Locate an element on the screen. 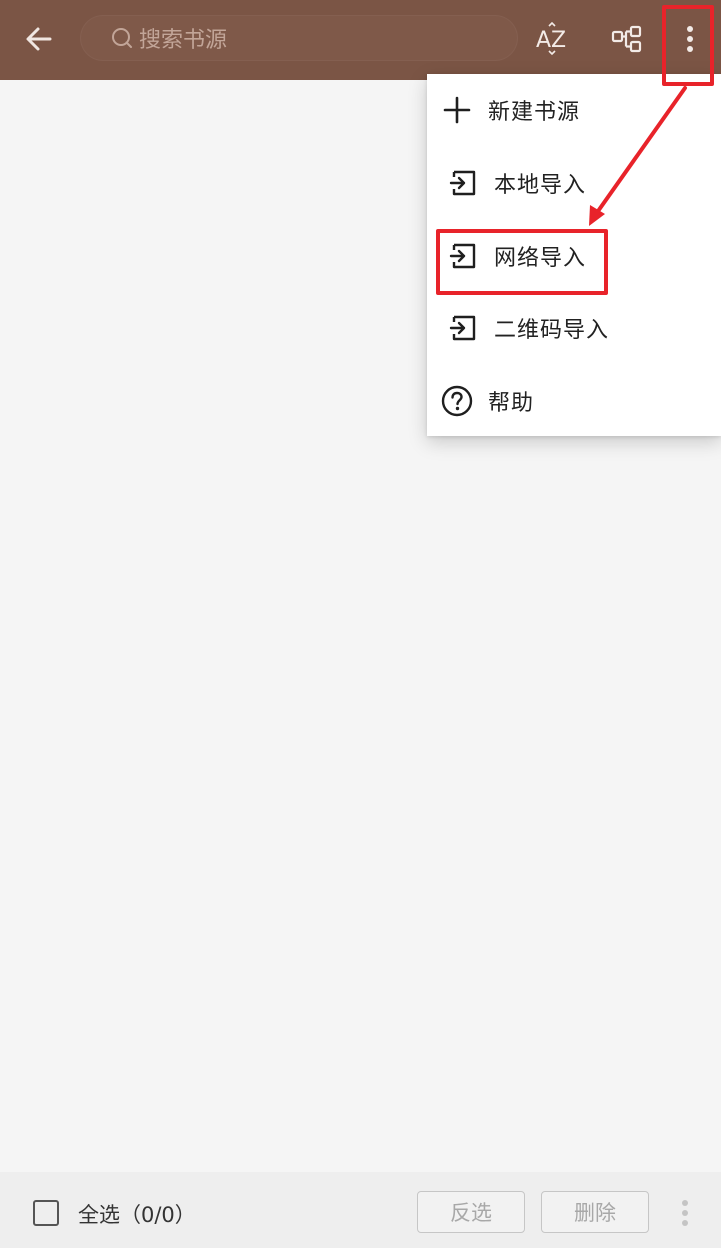 This screenshot has height=1248, width=721. menu-item-local-import: 本地导入 is located at coordinates (574, 183).